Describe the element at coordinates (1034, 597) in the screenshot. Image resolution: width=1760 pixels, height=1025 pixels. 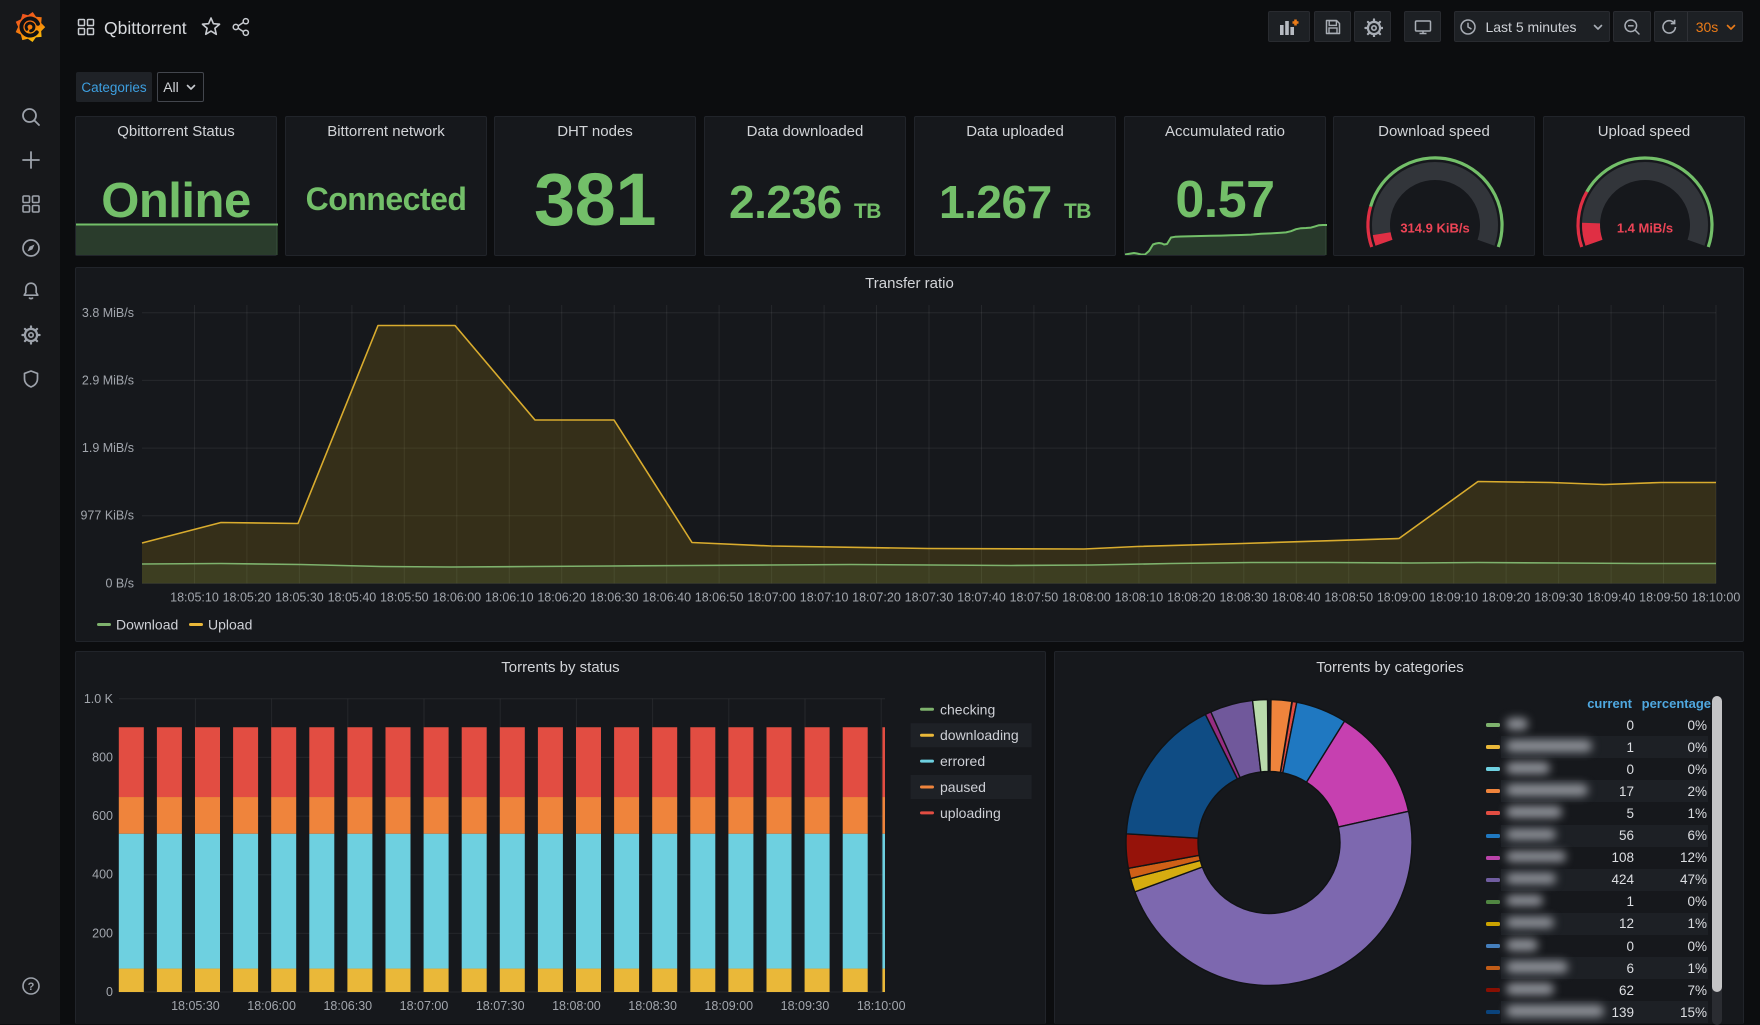
I see `svg-text: 18:07:50` at that location.